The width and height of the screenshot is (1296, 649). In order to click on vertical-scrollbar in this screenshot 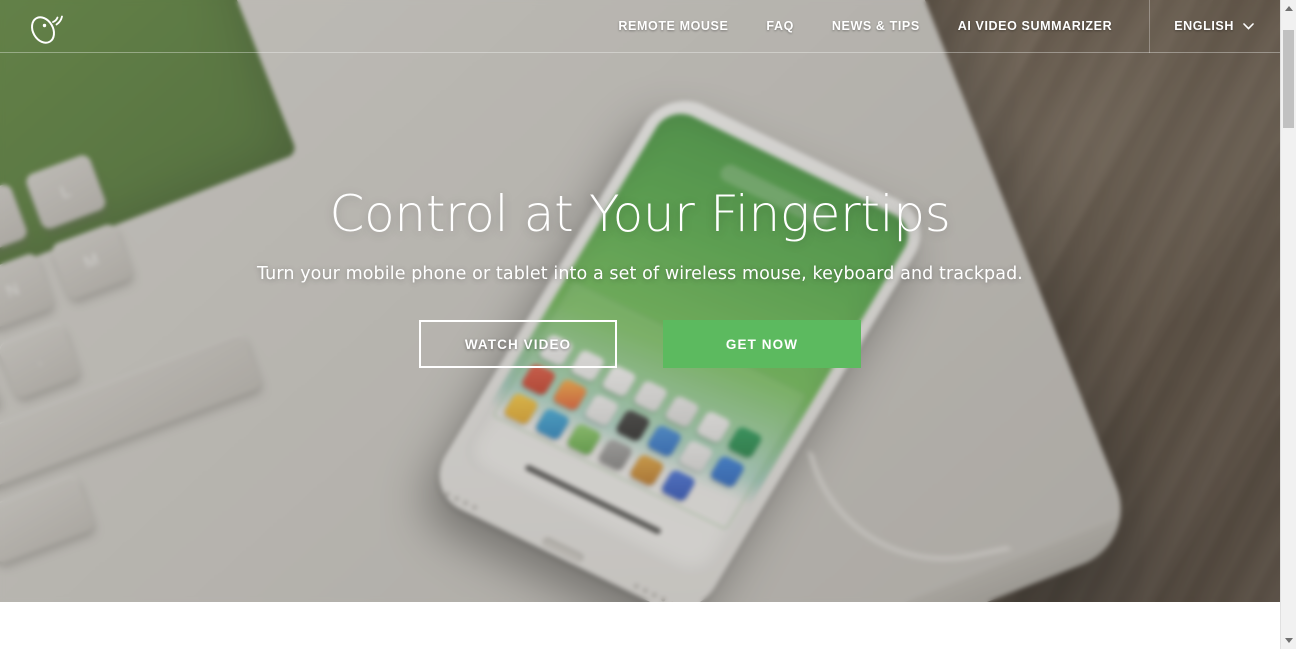, I will do `click(1288, 324)`.